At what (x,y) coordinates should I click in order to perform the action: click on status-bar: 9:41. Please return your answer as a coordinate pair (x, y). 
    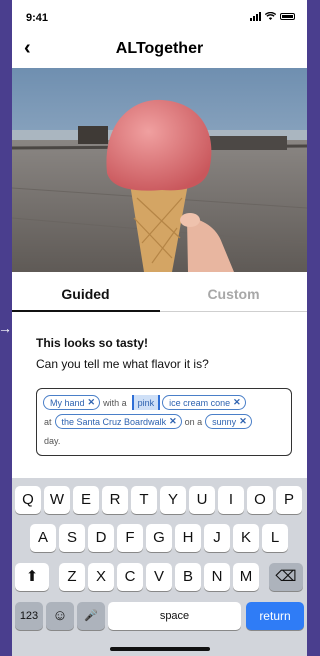
    Looking at the image, I should click on (159, 16).